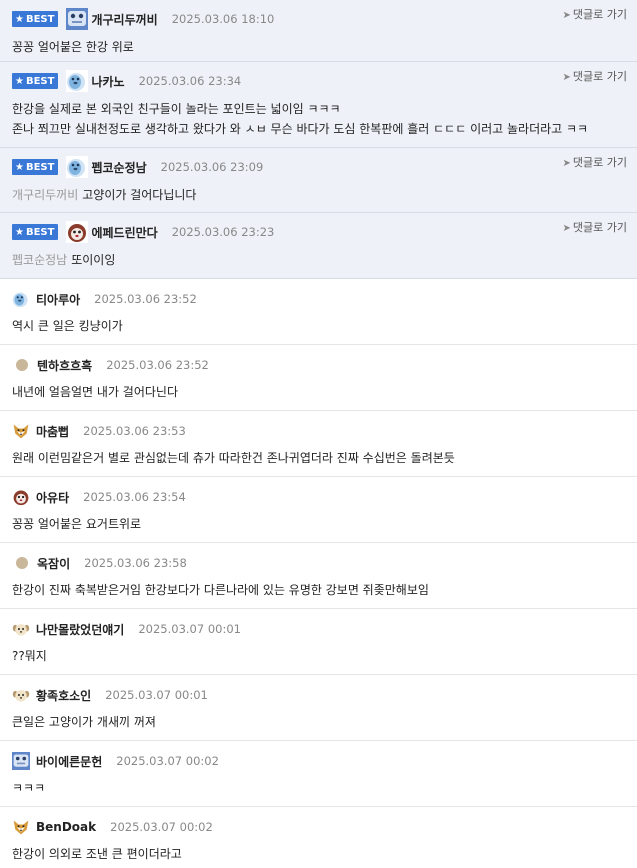  What do you see at coordinates (318, 312) in the screenshot?
I see `comment-item: 티아루아 2025.03.06 23:52 역시 큰 일은 킹냥이가` at bounding box center [318, 312].